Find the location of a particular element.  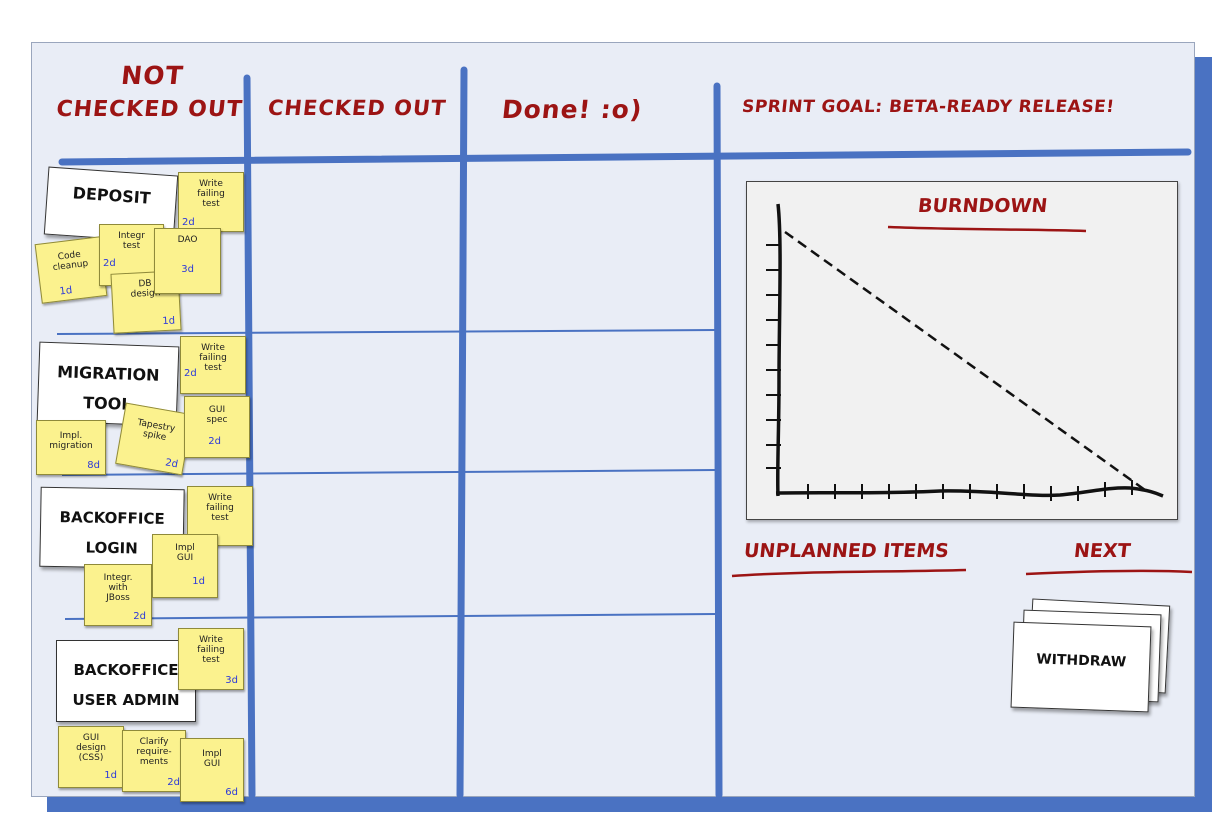

next-card-withdraw: Withdraw is located at coordinates (1081, 667).